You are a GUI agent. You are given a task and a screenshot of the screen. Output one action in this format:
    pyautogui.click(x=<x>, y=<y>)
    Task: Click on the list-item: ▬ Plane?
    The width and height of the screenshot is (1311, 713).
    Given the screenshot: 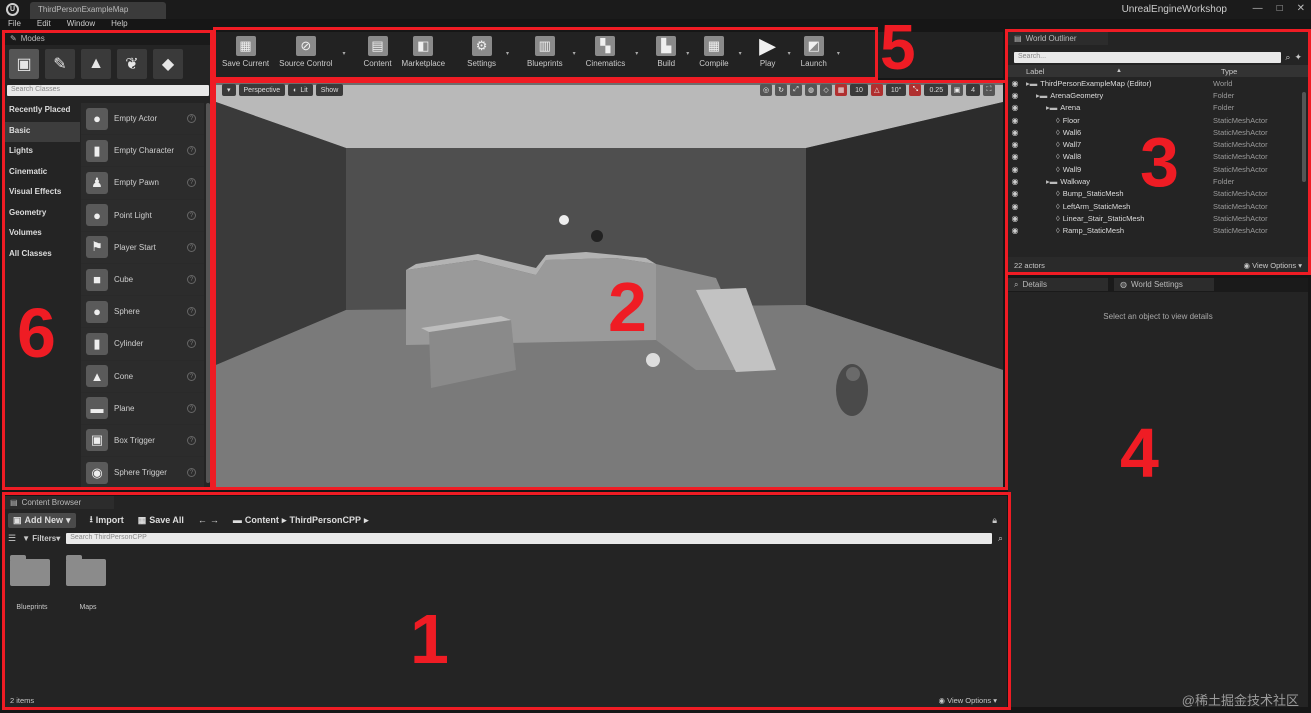 What is the action you would take?
    pyautogui.click(x=142, y=409)
    